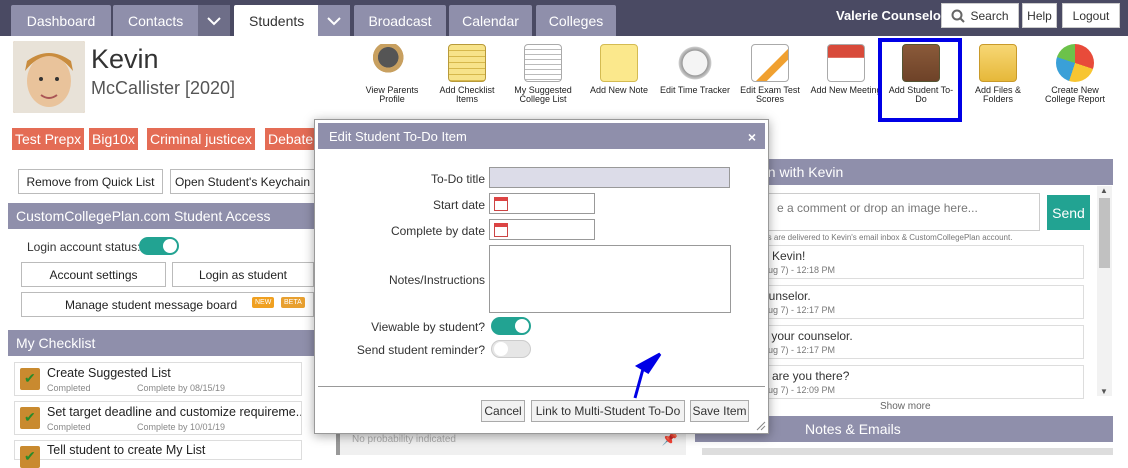 The height and width of the screenshot is (468, 1128). I want to click on account-settings-button: Account settings, so click(93, 274).